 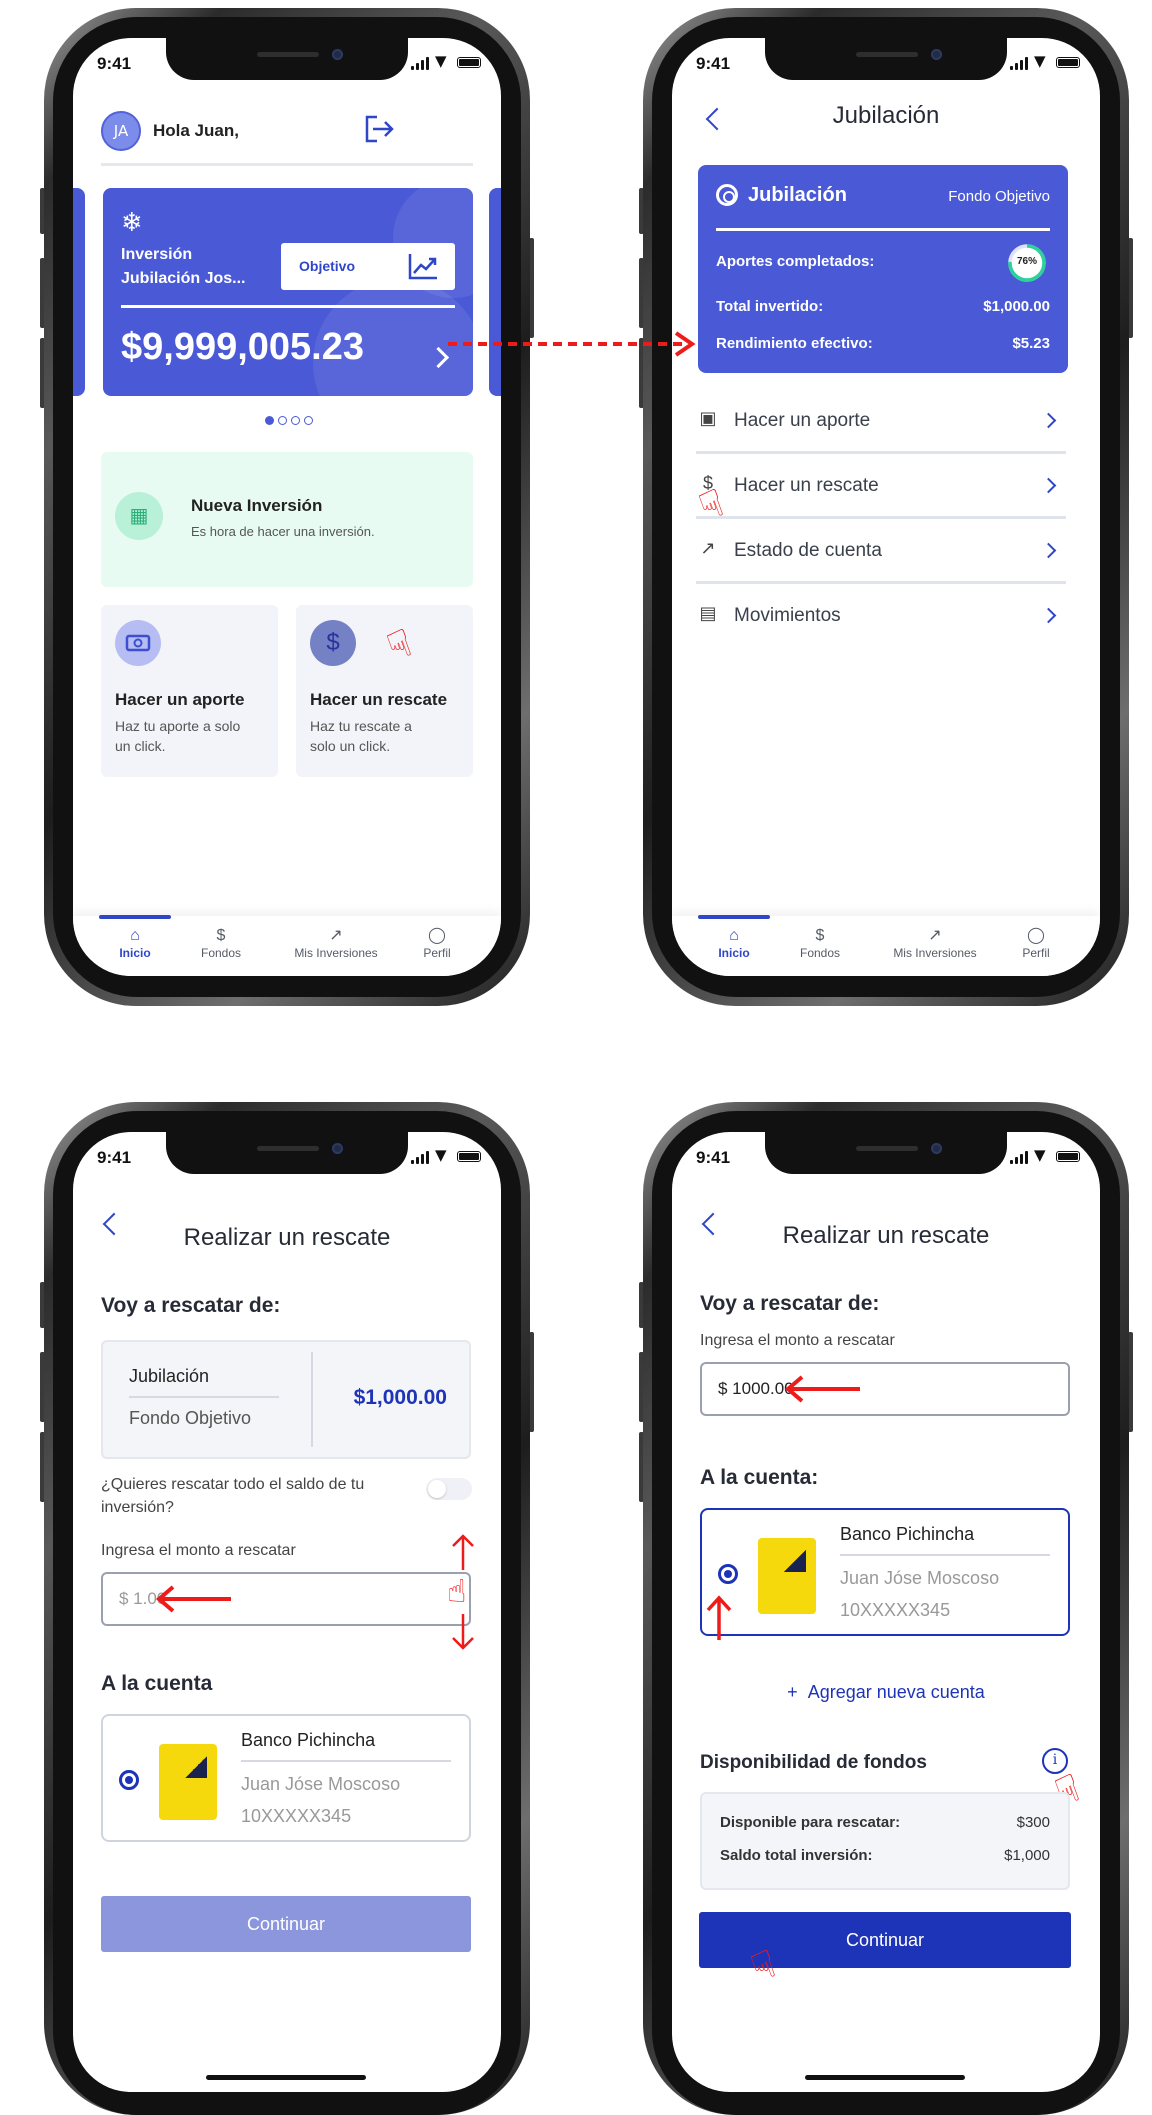 I want to click on tile-aporte-desc1: Haz tu aporte a solo, so click(x=178, y=726).